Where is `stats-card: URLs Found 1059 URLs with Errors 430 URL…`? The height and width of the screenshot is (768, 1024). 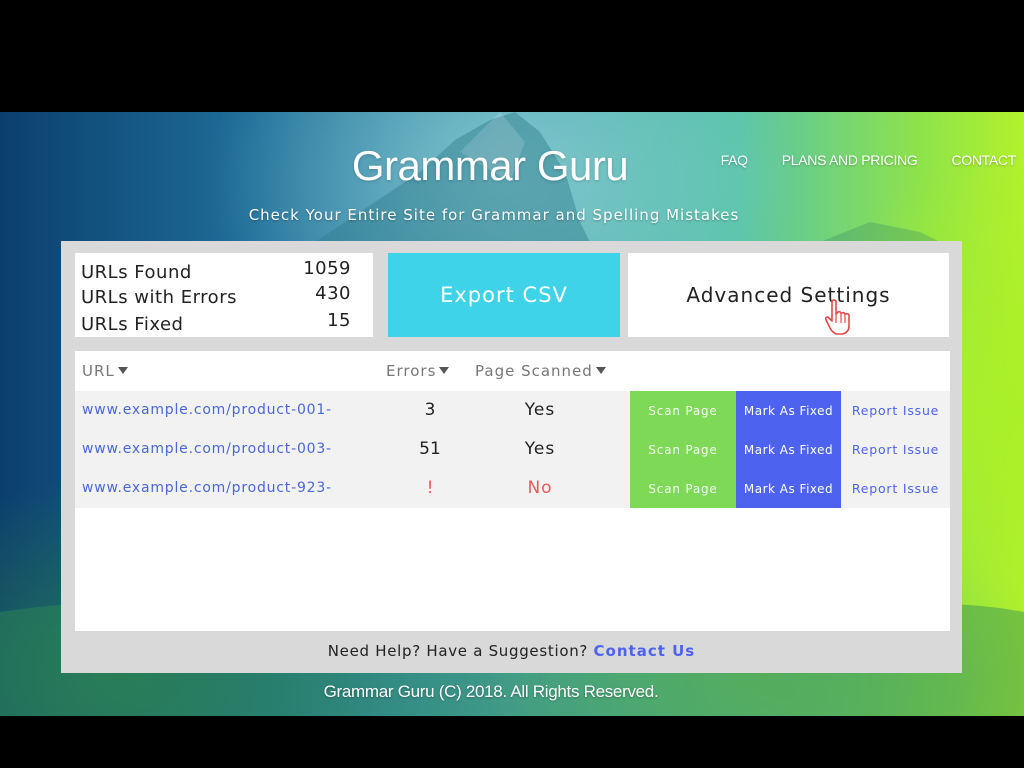 stats-card: URLs Found 1059 URLs with Errors 430 URL… is located at coordinates (224, 295).